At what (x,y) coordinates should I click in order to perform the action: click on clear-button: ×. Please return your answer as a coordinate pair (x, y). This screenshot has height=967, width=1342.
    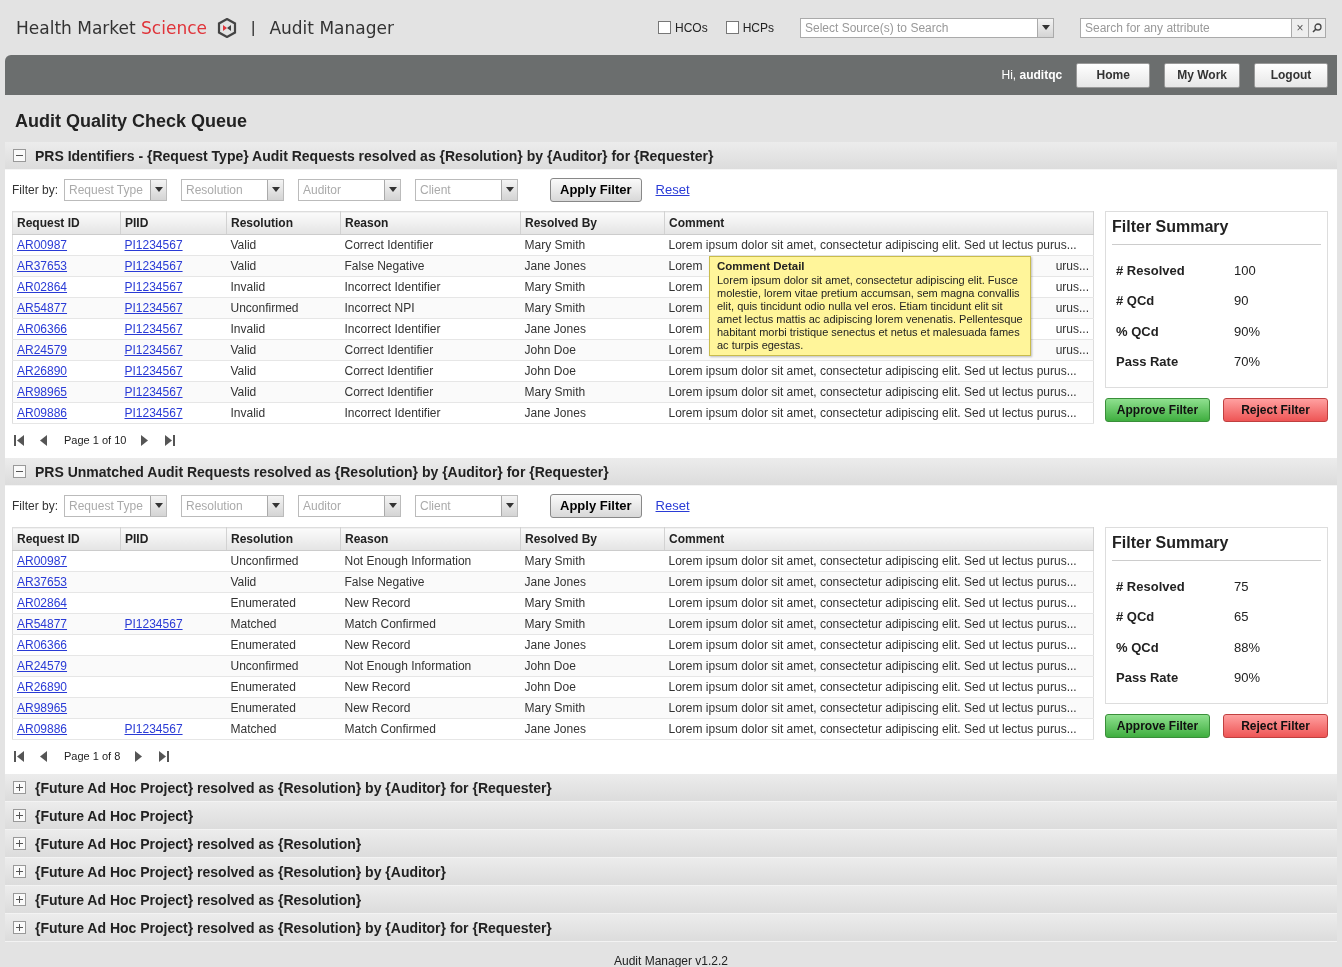
    Looking at the image, I should click on (1299, 27).